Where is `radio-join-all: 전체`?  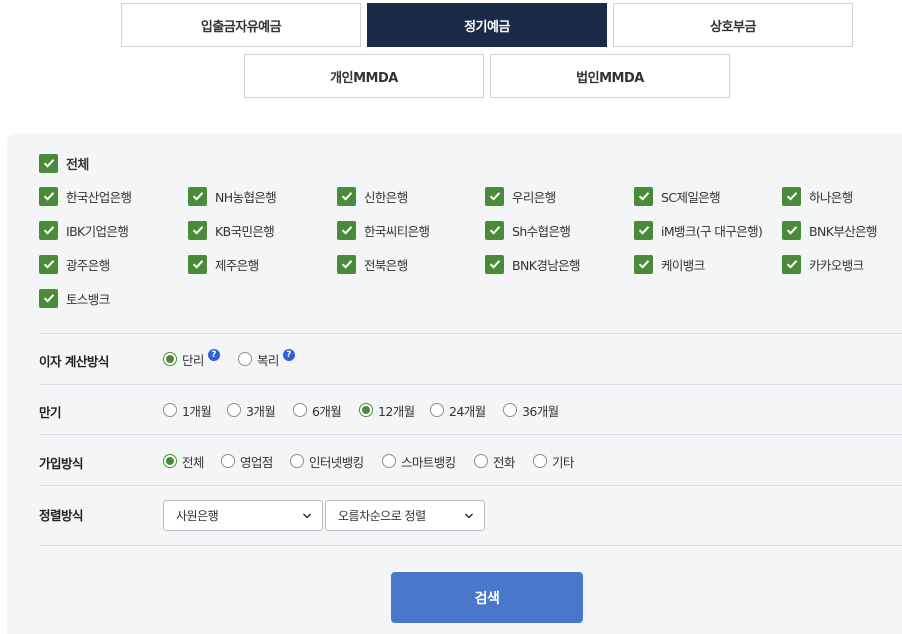 radio-join-all: 전체 is located at coordinates (183, 461).